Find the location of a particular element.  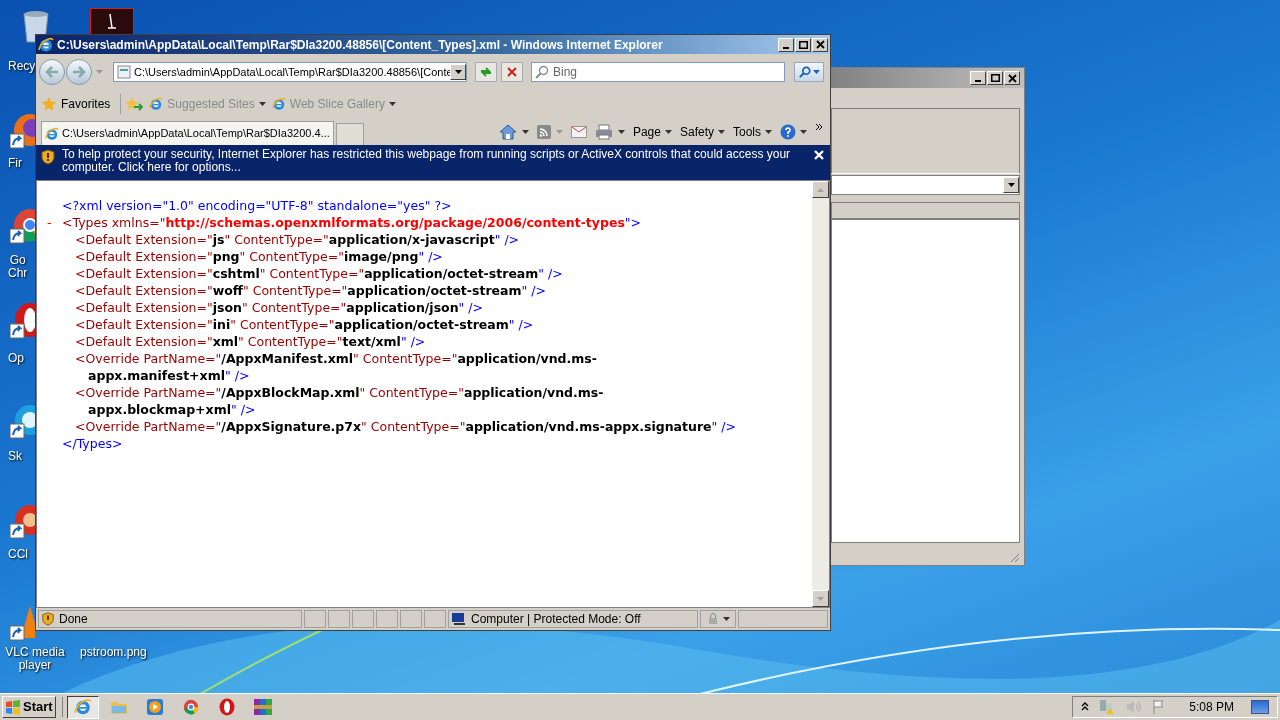

xml-line: <?xml version="1.0" encoding="UTF-8" standalone="yes" ?> is located at coordinates (257, 206).